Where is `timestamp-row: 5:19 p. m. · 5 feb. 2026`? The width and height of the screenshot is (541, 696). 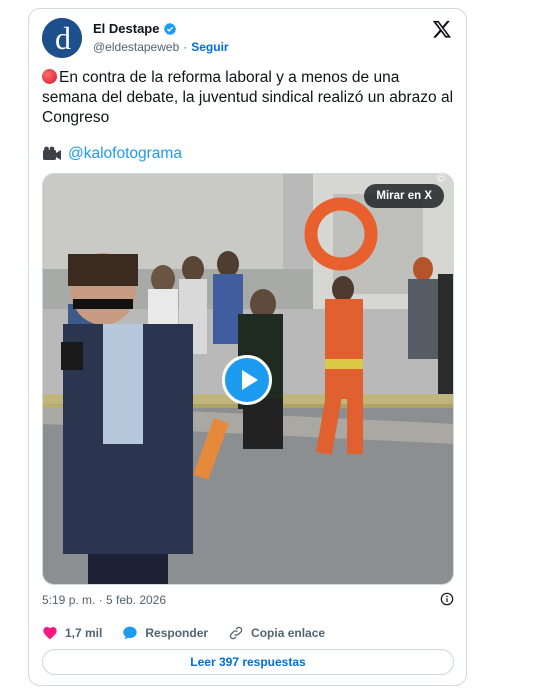
timestamp-row: 5:19 p. m. · 5 feb. 2026 is located at coordinates (248, 599).